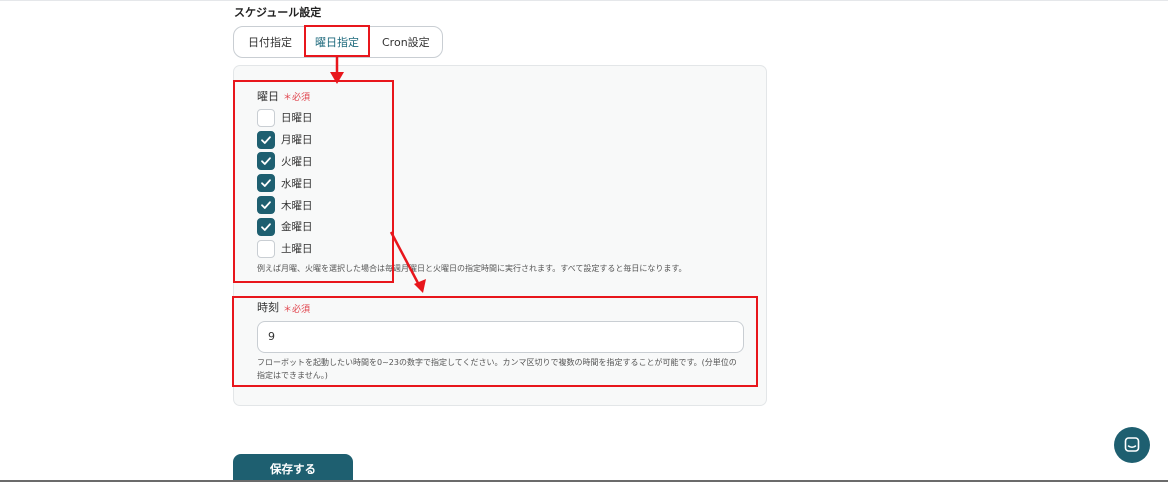 This screenshot has width=1168, height=482. Describe the element at coordinates (313, 181) in the screenshot. I see `annotation-box-weekday-field` at that location.